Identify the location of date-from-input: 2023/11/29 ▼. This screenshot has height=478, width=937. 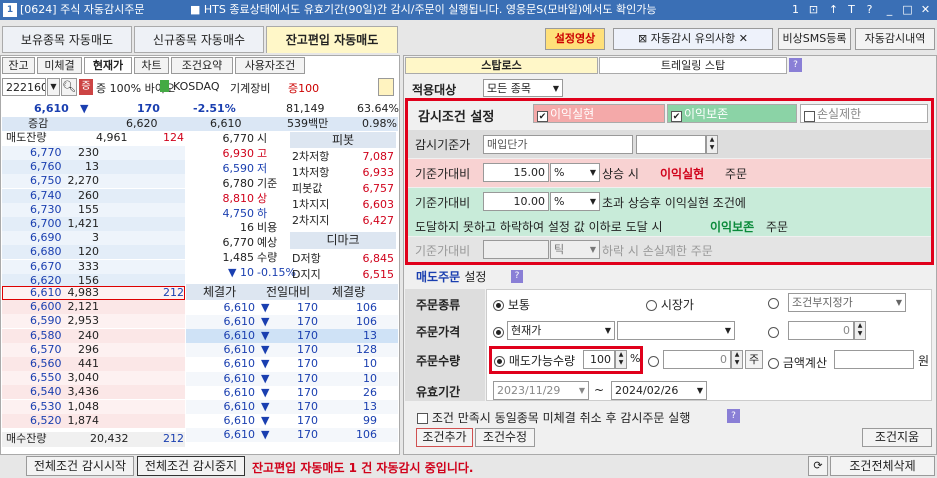
(541, 390).